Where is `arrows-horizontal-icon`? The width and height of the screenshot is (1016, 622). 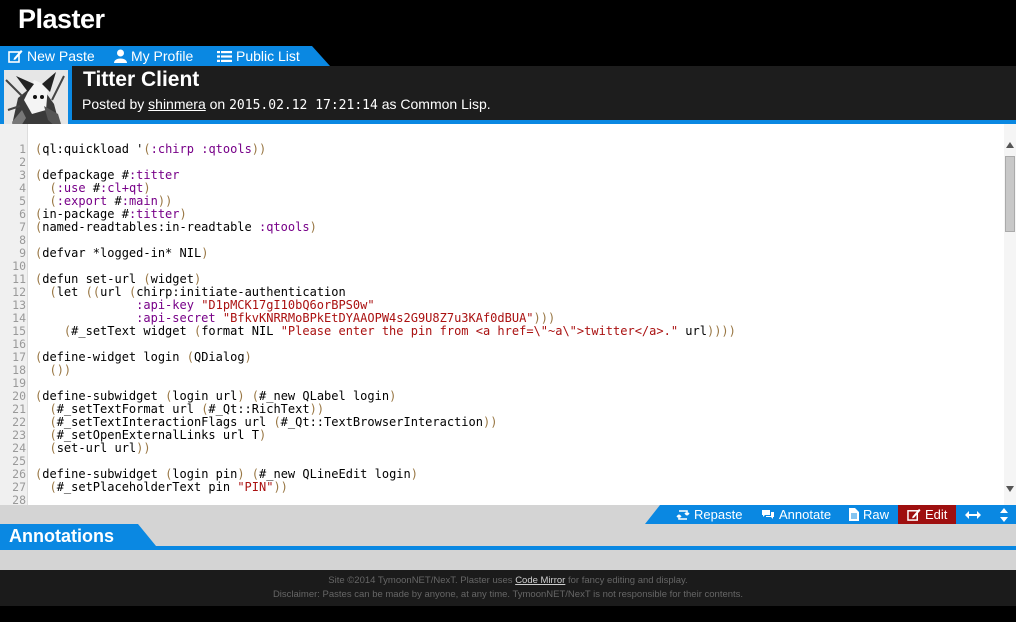 arrows-horizontal-icon is located at coordinates (973, 514).